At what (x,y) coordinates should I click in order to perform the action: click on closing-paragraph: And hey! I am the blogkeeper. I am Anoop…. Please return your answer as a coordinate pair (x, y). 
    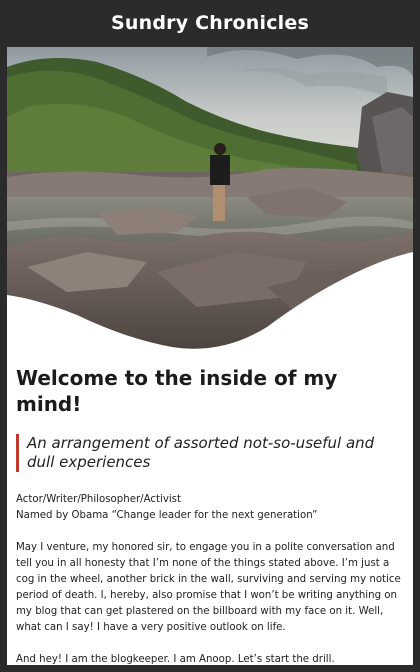
    Looking at the image, I should click on (175, 659).